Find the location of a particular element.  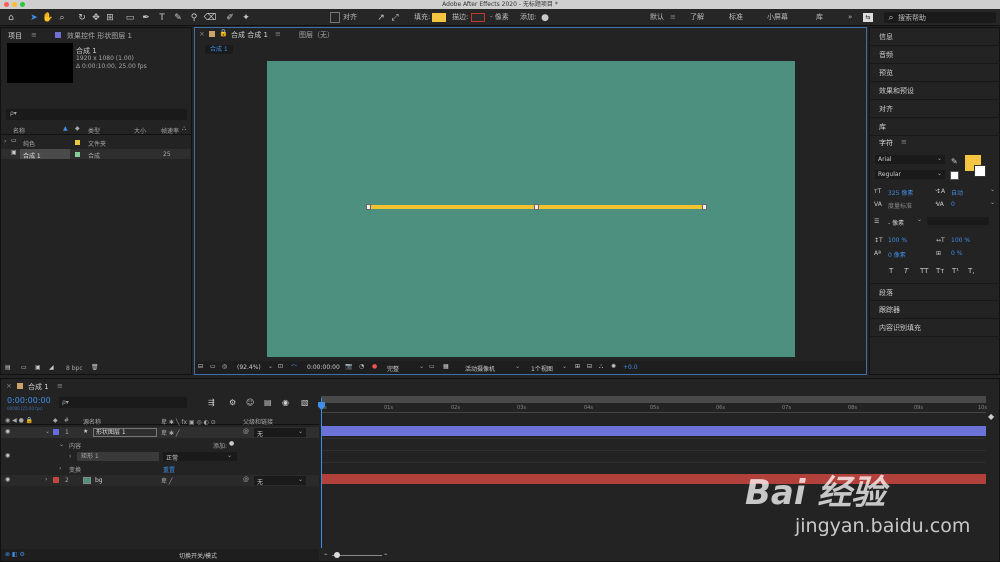

expand-arrow-icon: ⌄ is located at coordinates (47, 431).